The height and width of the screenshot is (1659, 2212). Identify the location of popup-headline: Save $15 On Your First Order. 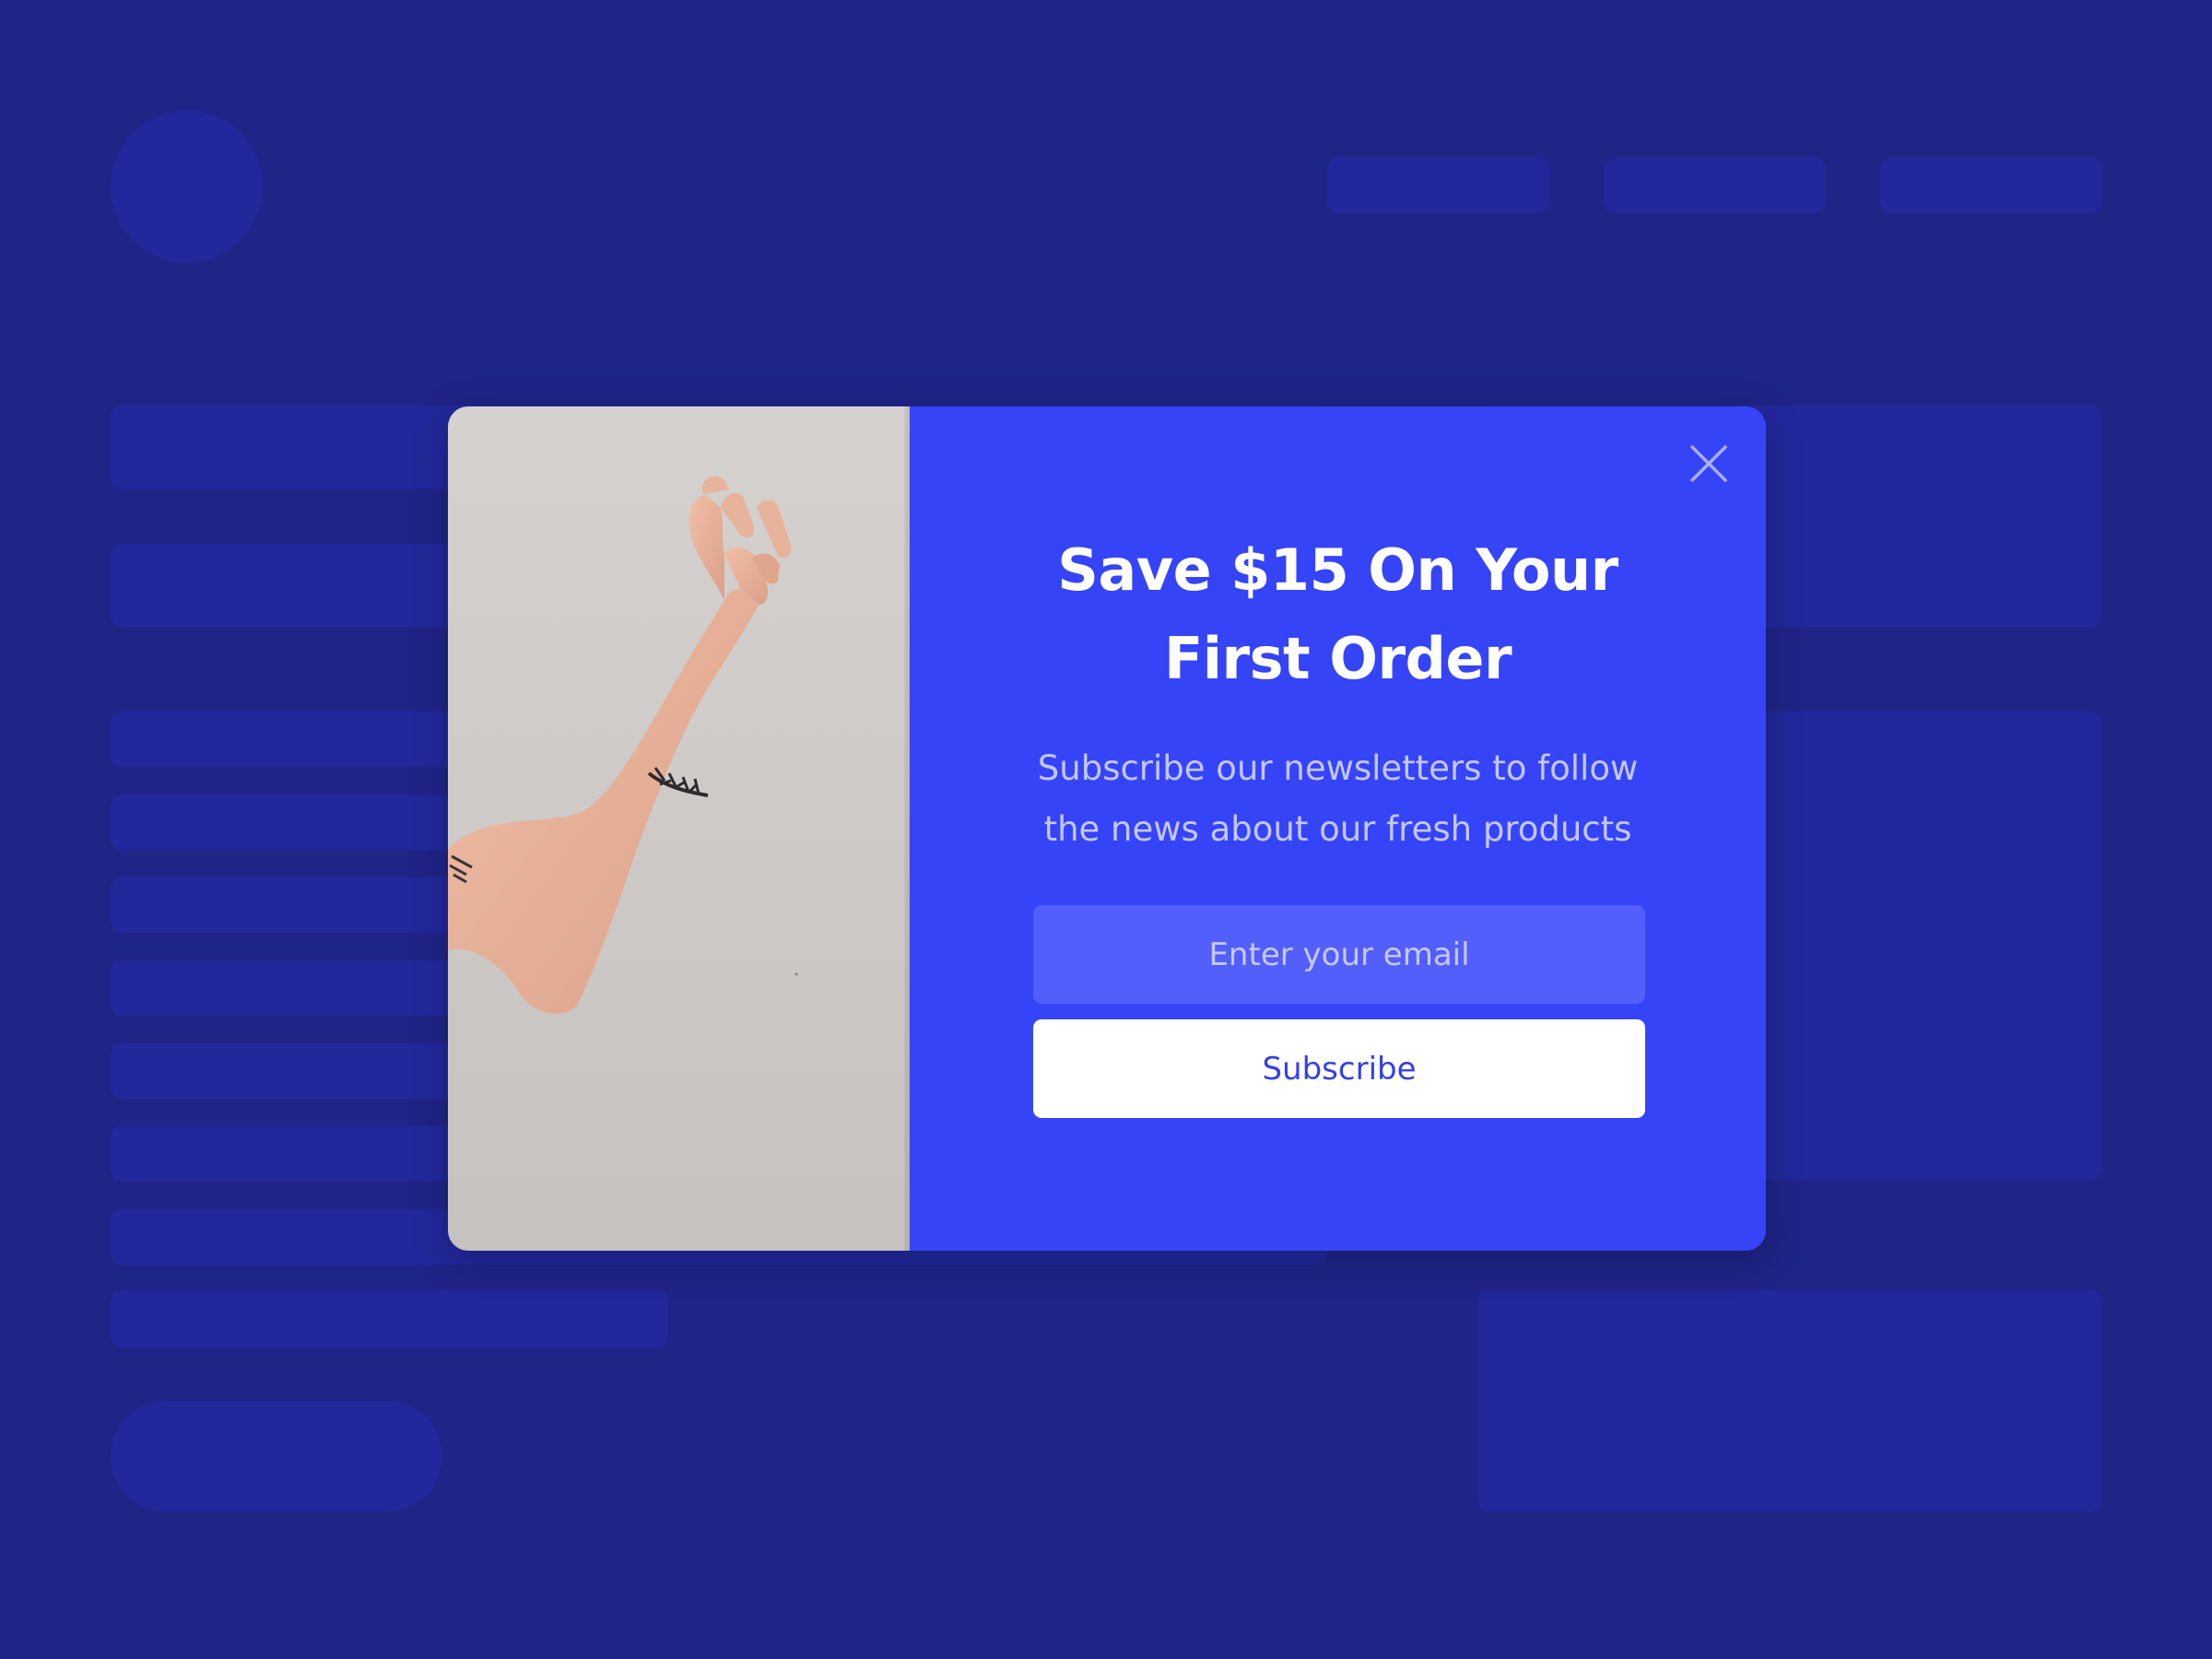
(1337, 614).